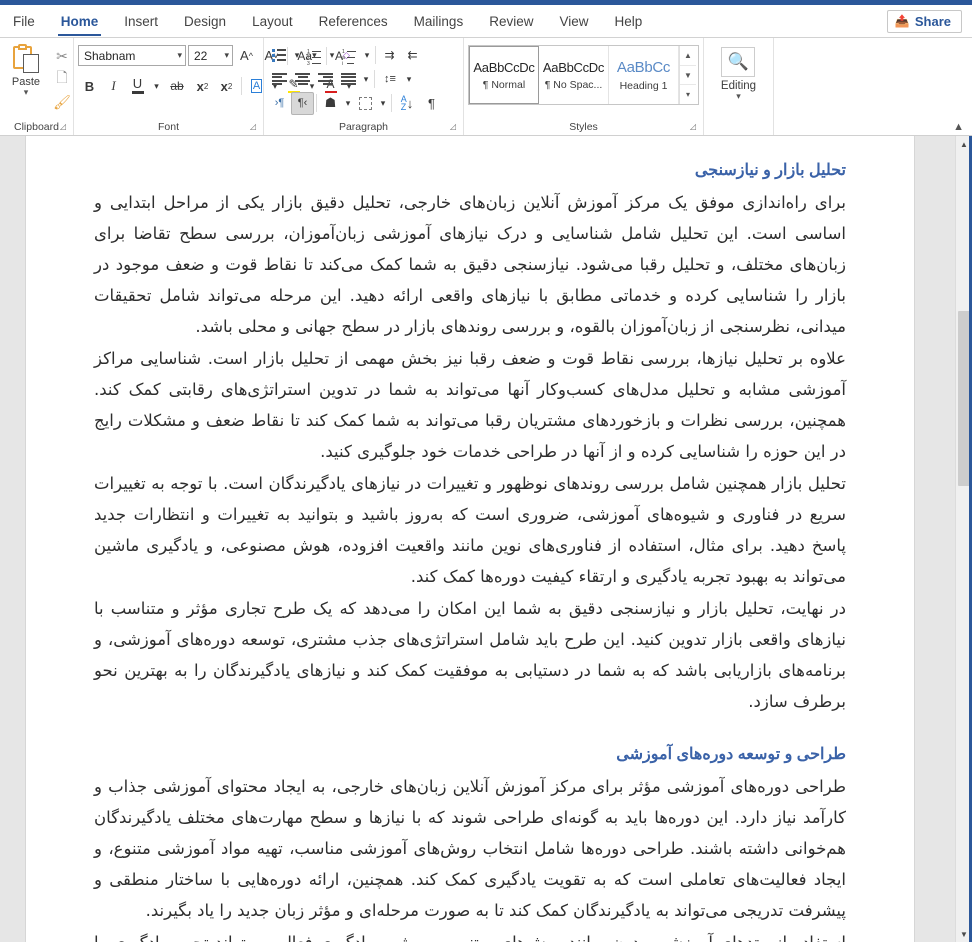 Image resolution: width=972 pixels, height=942 pixels. What do you see at coordinates (205, 21) in the screenshot?
I see `tab-design: Design` at bounding box center [205, 21].